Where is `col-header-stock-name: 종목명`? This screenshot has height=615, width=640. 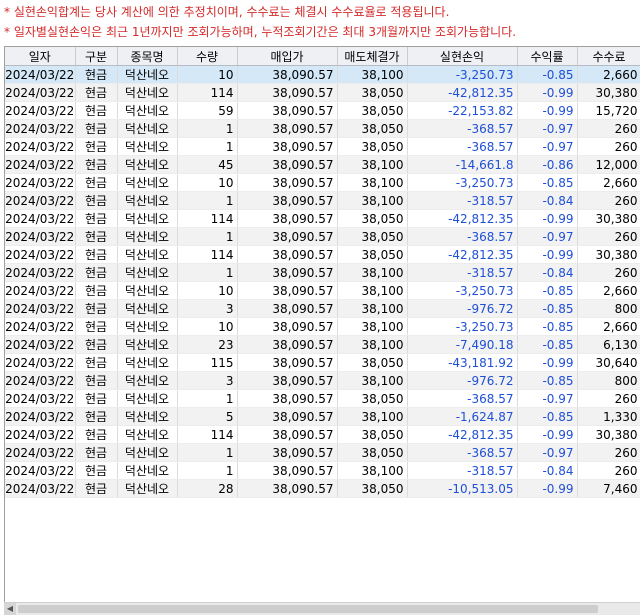 col-header-stock-name: 종목명 is located at coordinates (147, 56).